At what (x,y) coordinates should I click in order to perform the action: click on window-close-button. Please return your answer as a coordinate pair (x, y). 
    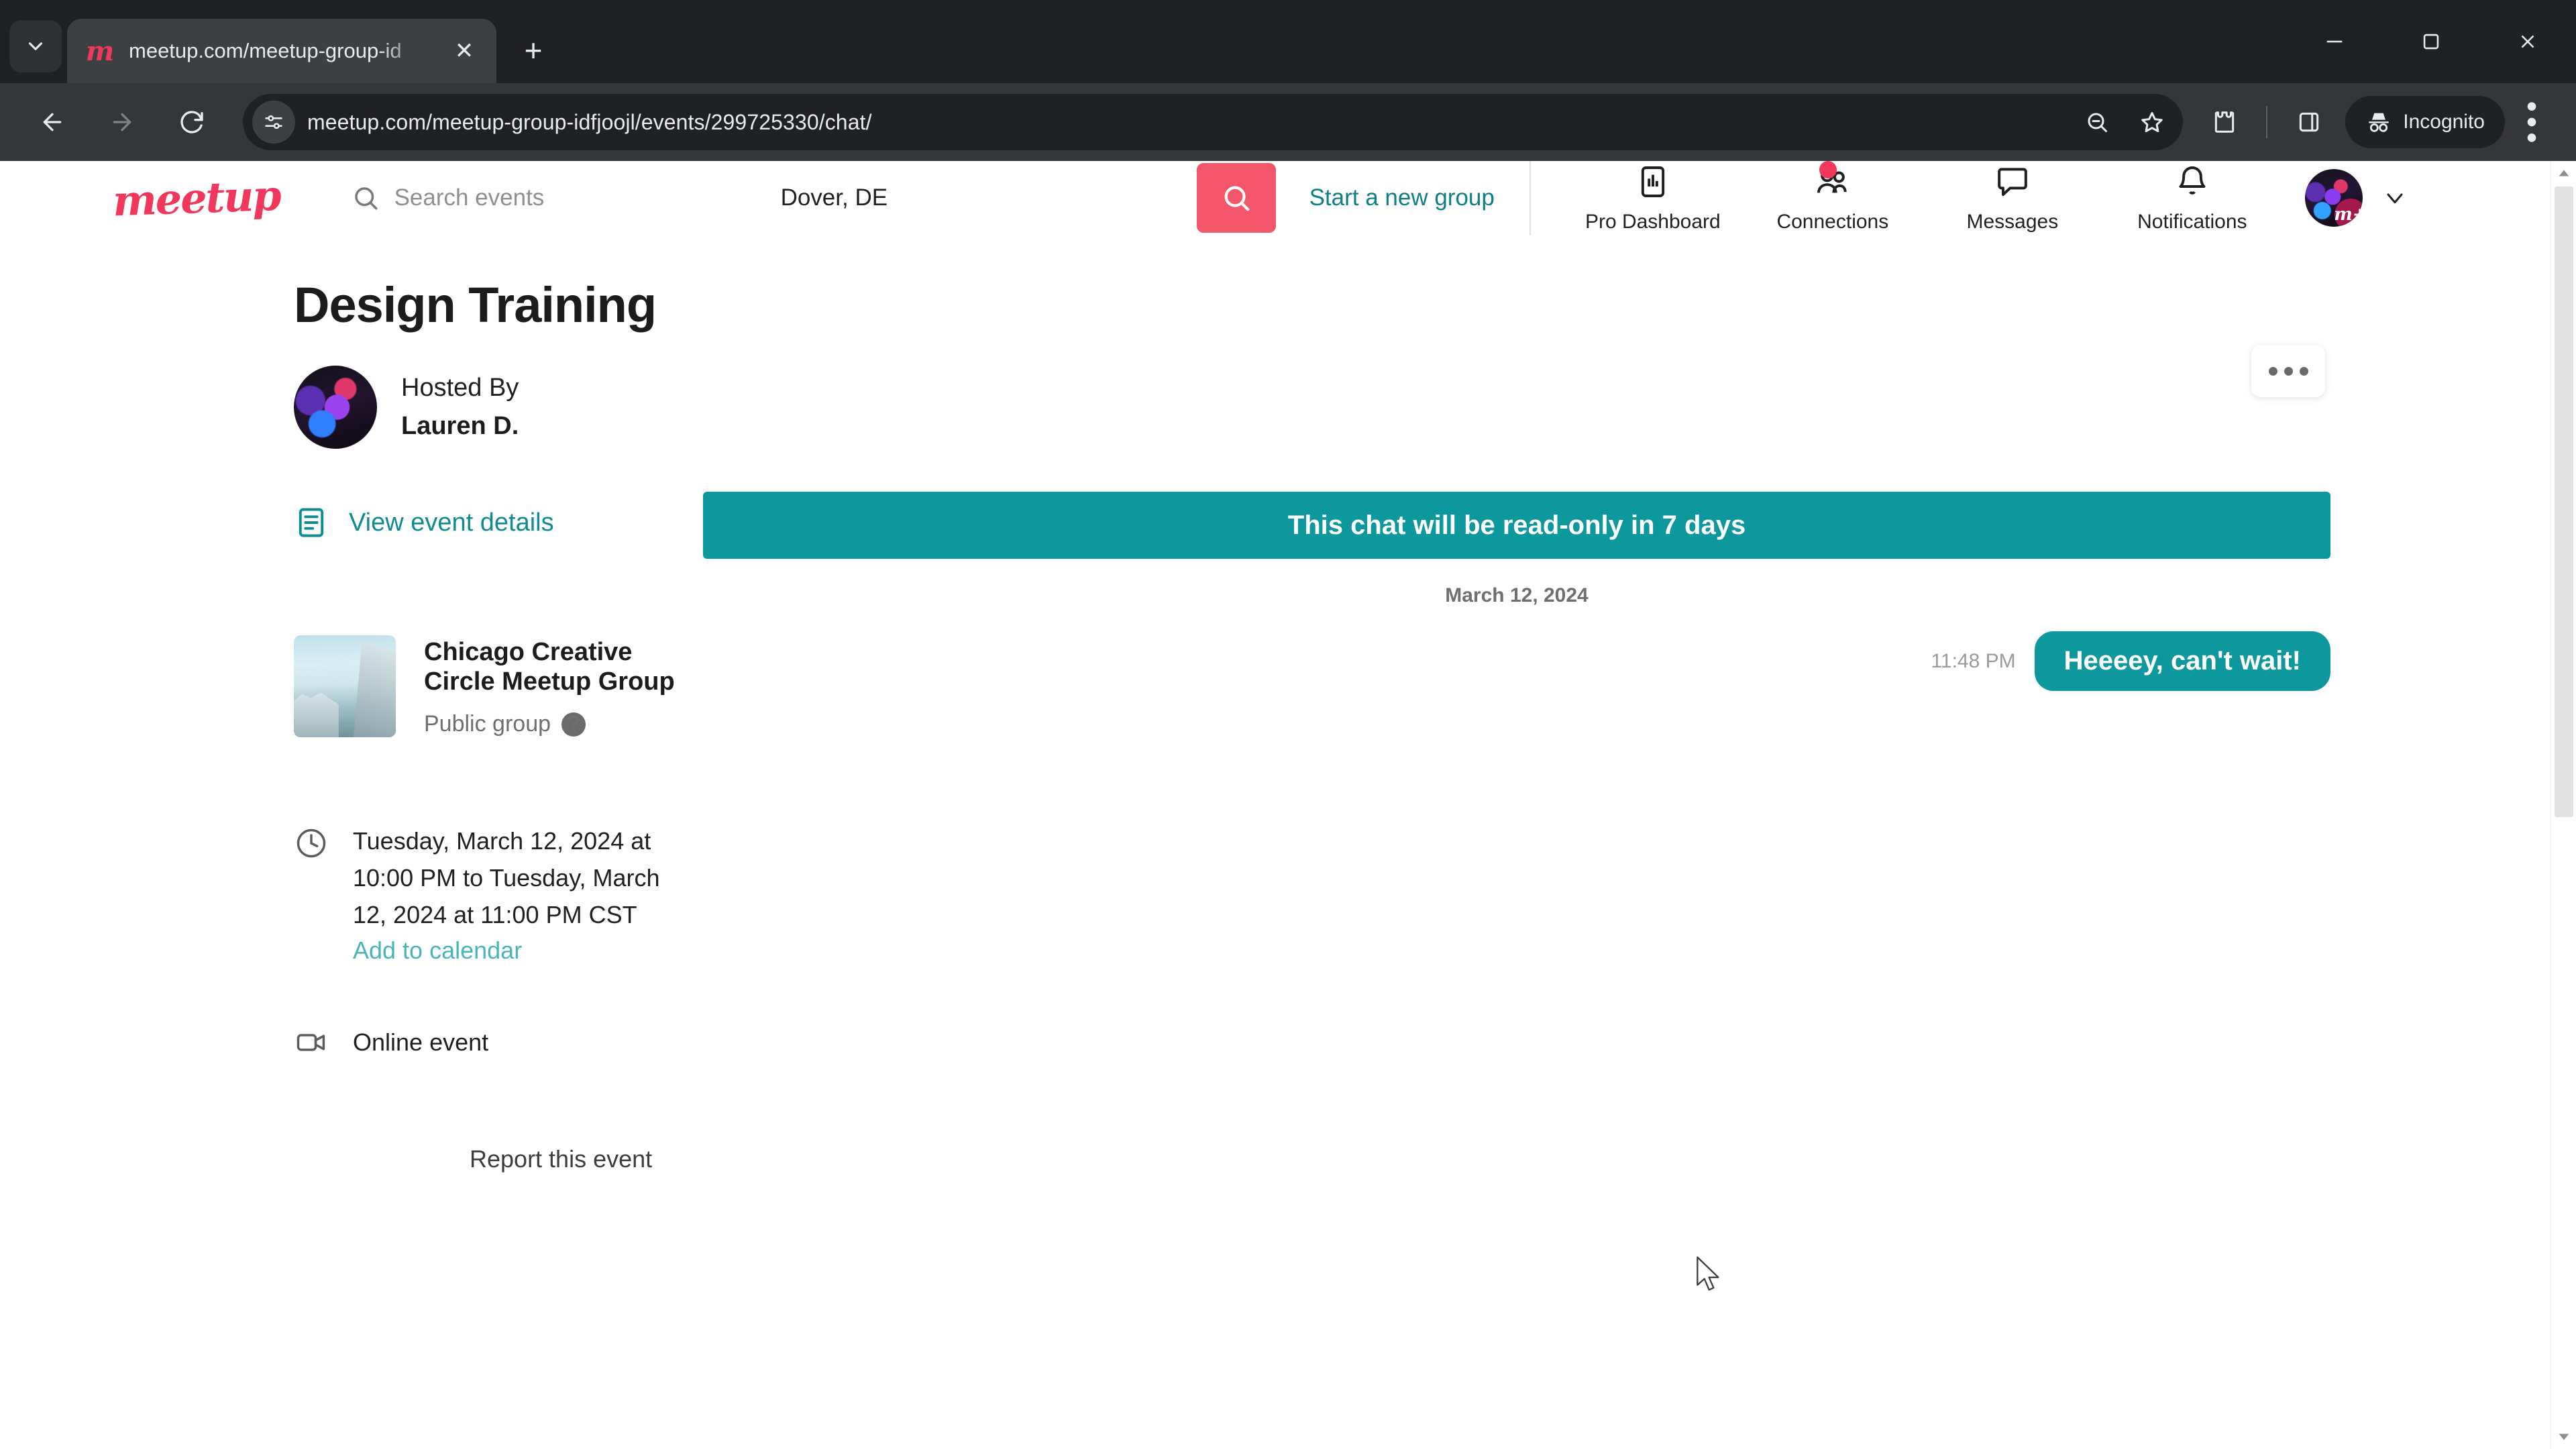
    Looking at the image, I should click on (2527, 41).